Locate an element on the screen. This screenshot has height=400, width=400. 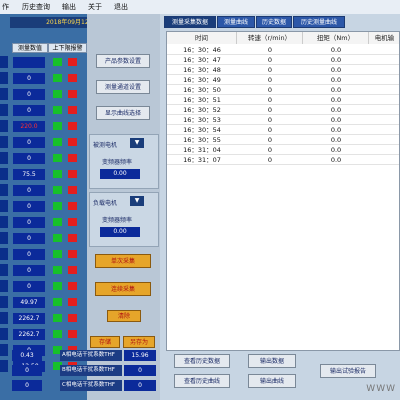
table-row: 16：30：48 0 0.0 is located at coordinates (283, 70).